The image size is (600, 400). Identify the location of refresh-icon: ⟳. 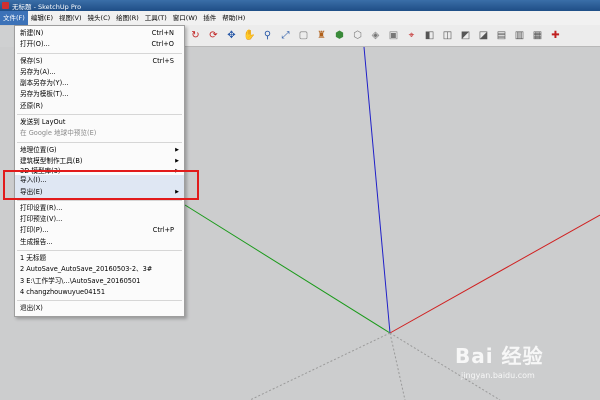
(213, 35).